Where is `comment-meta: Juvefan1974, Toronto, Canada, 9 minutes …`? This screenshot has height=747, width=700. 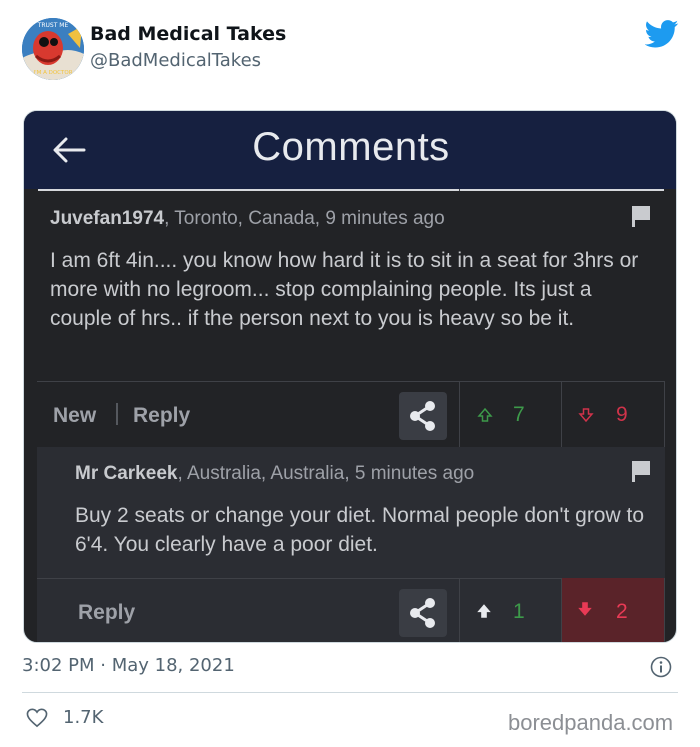
comment-meta: Juvefan1974, Toronto, Canada, 9 minutes … is located at coordinates (247, 218).